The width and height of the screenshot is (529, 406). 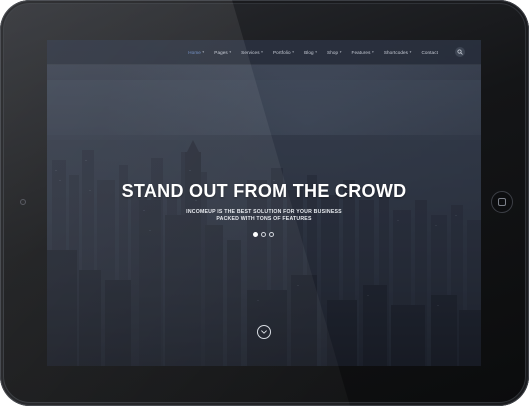 I want to click on search-button, so click(x=460, y=52).